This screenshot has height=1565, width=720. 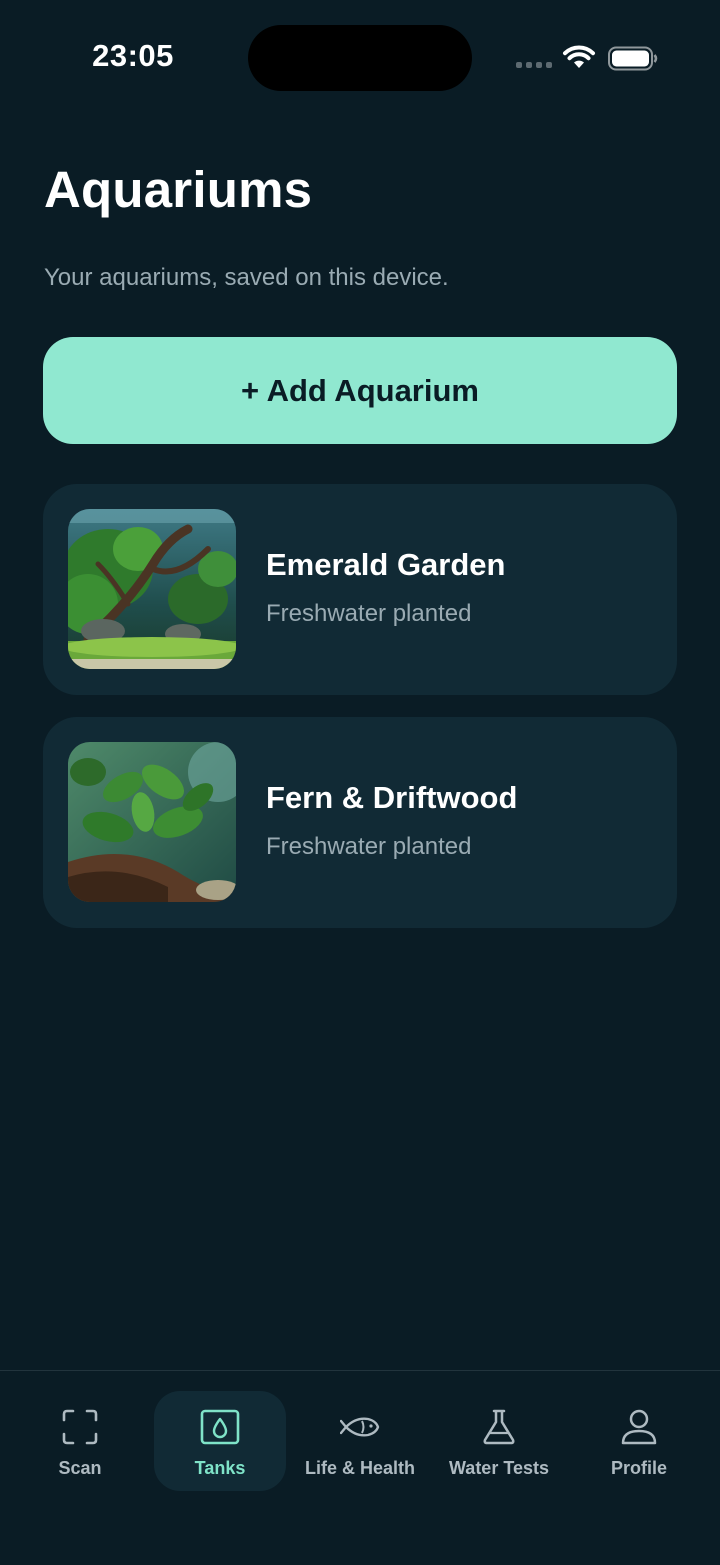 What do you see at coordinates (499, 1468) in the screenshot?
I see `tab-label: Water Tests` at bounding box center [499, 1468].